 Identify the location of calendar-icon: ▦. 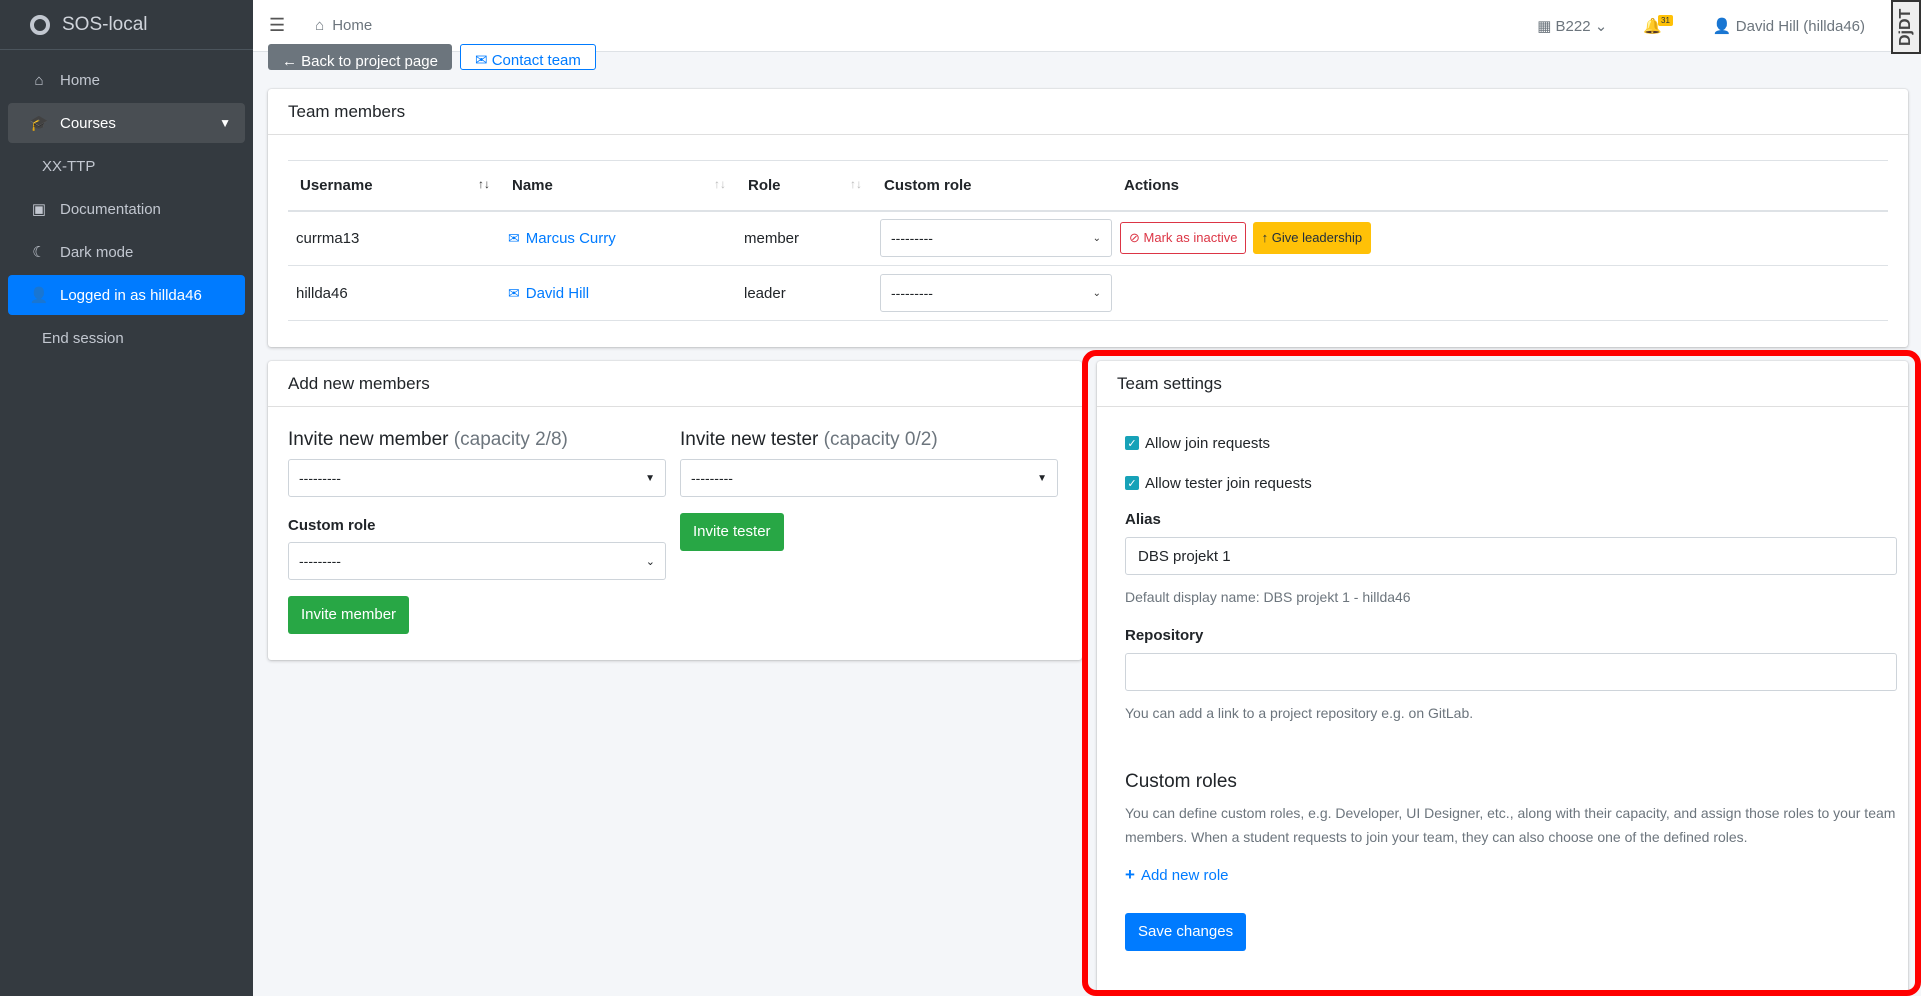
(1546, 26).